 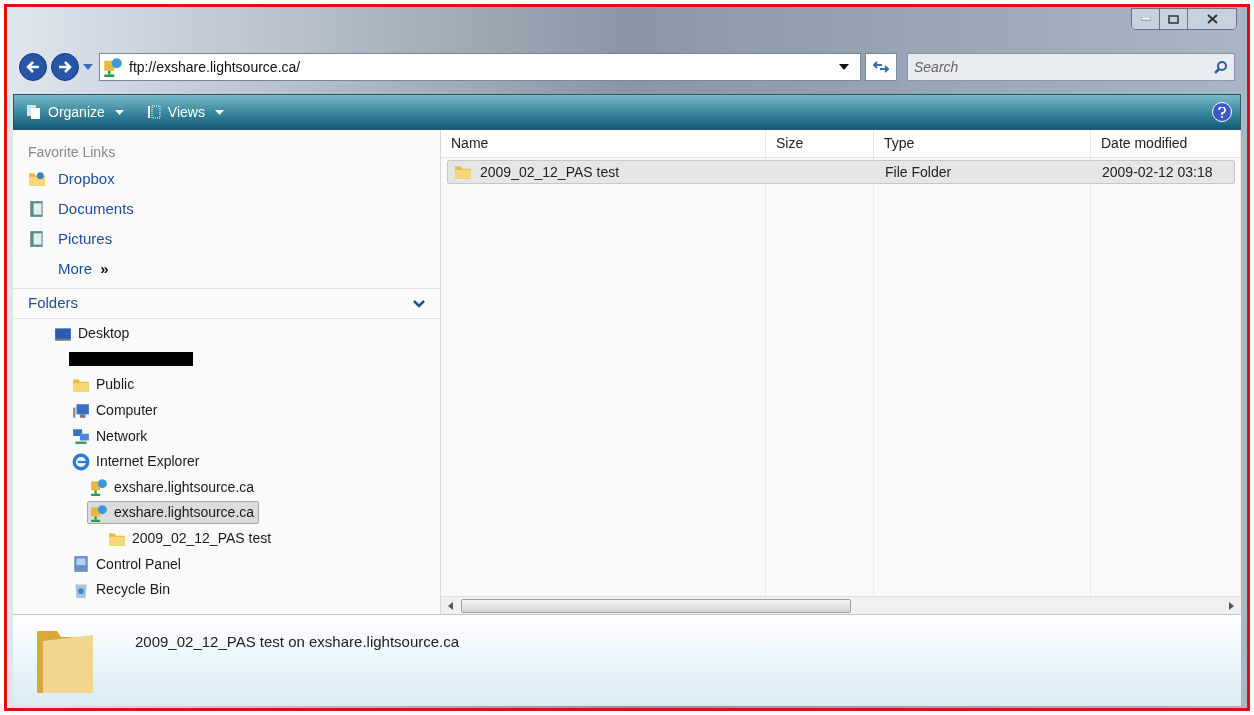 I want to click on back-button, so click(x=33, y=67).